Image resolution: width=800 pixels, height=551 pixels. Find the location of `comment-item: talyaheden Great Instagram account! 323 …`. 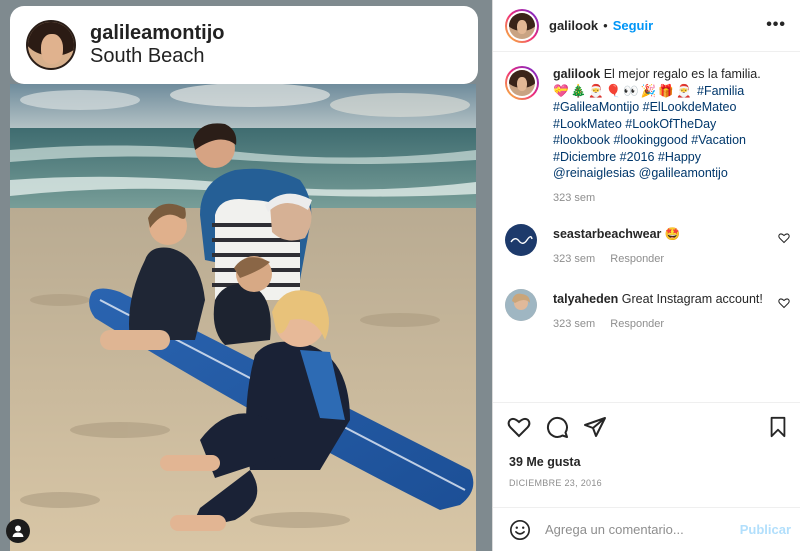

comment-item: talyaheden Great Instagram account! 323 … is located at coordinates (646, 310).